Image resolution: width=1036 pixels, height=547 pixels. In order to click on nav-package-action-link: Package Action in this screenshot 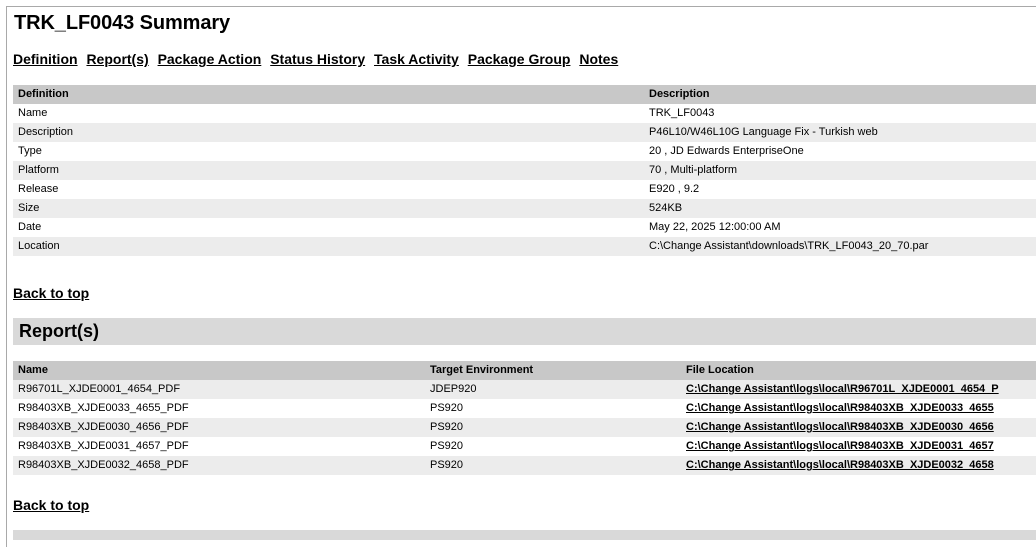, I will do `click(210, 59)`.